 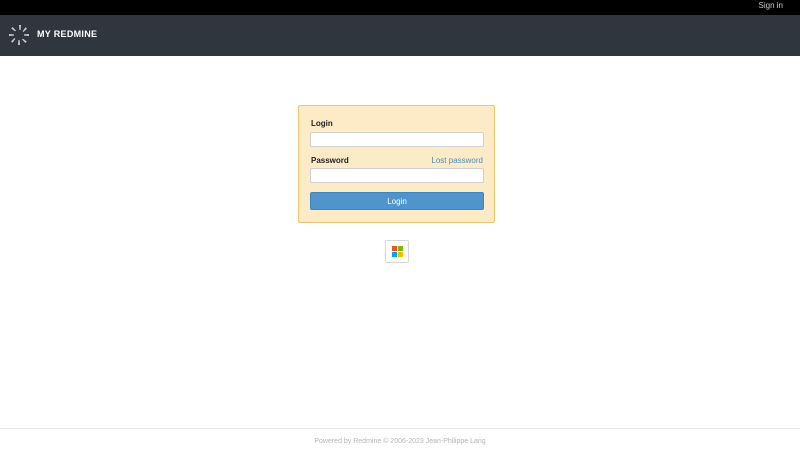 I want to click on app-header: MY REDMINE, so click(x=400, y=35).